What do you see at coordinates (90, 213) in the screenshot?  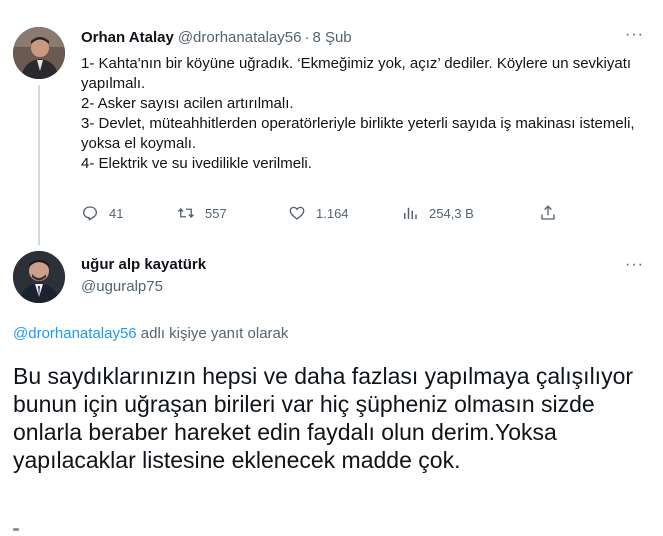 I see `reply-icon` at bounding box center [90, 213].